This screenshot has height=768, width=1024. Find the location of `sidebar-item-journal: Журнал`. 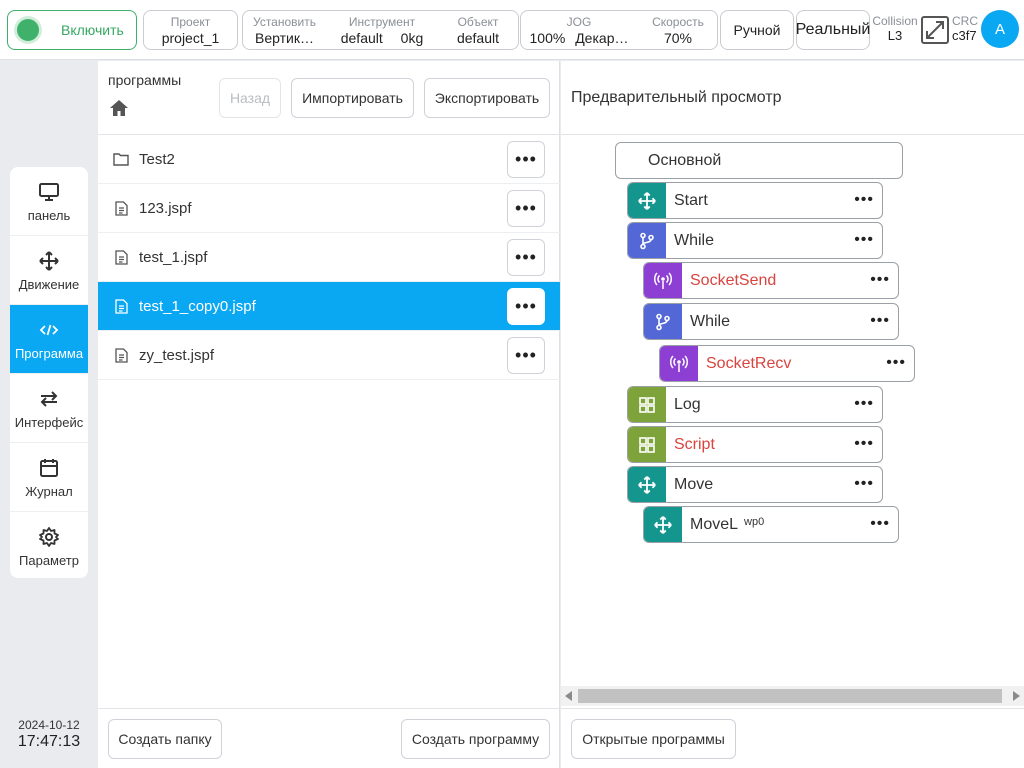

sidebar-item-journal: Журнал is located at coordinates (49, 477).